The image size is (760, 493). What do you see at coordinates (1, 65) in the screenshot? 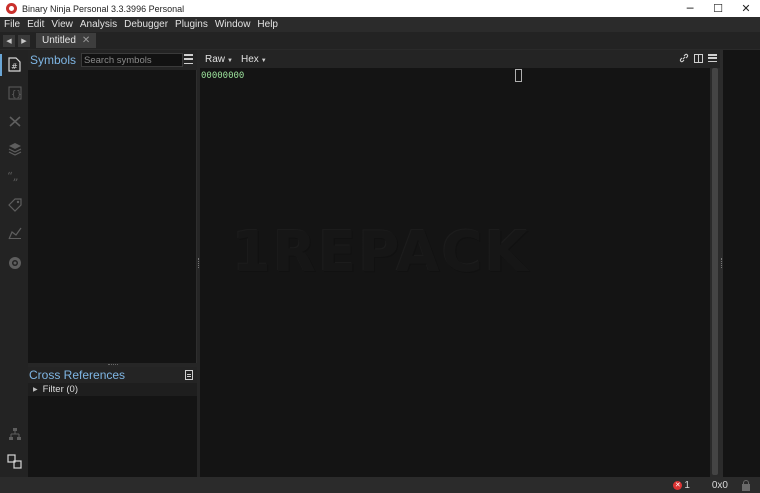
I see `active-indicator` at bounding box center [1, 65].